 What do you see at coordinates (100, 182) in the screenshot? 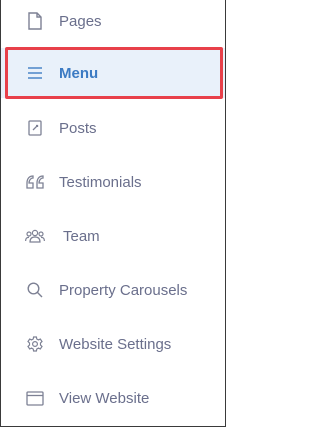
I see `nav-item-label: Testimonials` at bounding box center [100, 182].